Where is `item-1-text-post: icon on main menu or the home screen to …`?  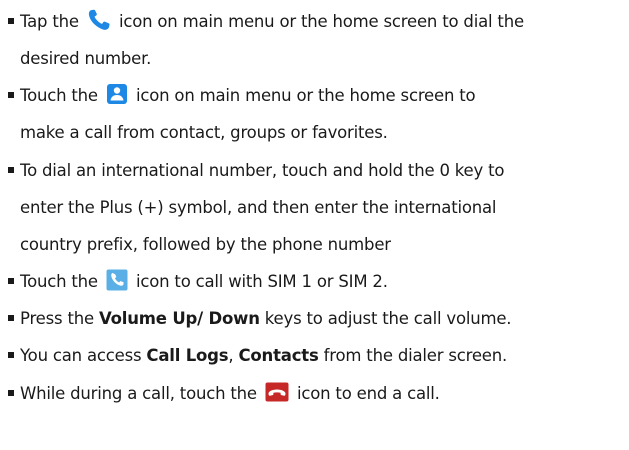
item-1-text-post: icon on main menu or the home screen to … is located at coordinates (318, 21).